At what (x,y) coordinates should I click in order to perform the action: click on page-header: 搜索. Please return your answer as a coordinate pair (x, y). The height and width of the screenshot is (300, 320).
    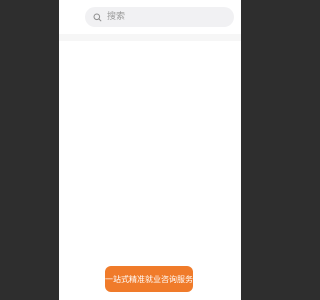
    Looking at the image, I should click on (150, 17).